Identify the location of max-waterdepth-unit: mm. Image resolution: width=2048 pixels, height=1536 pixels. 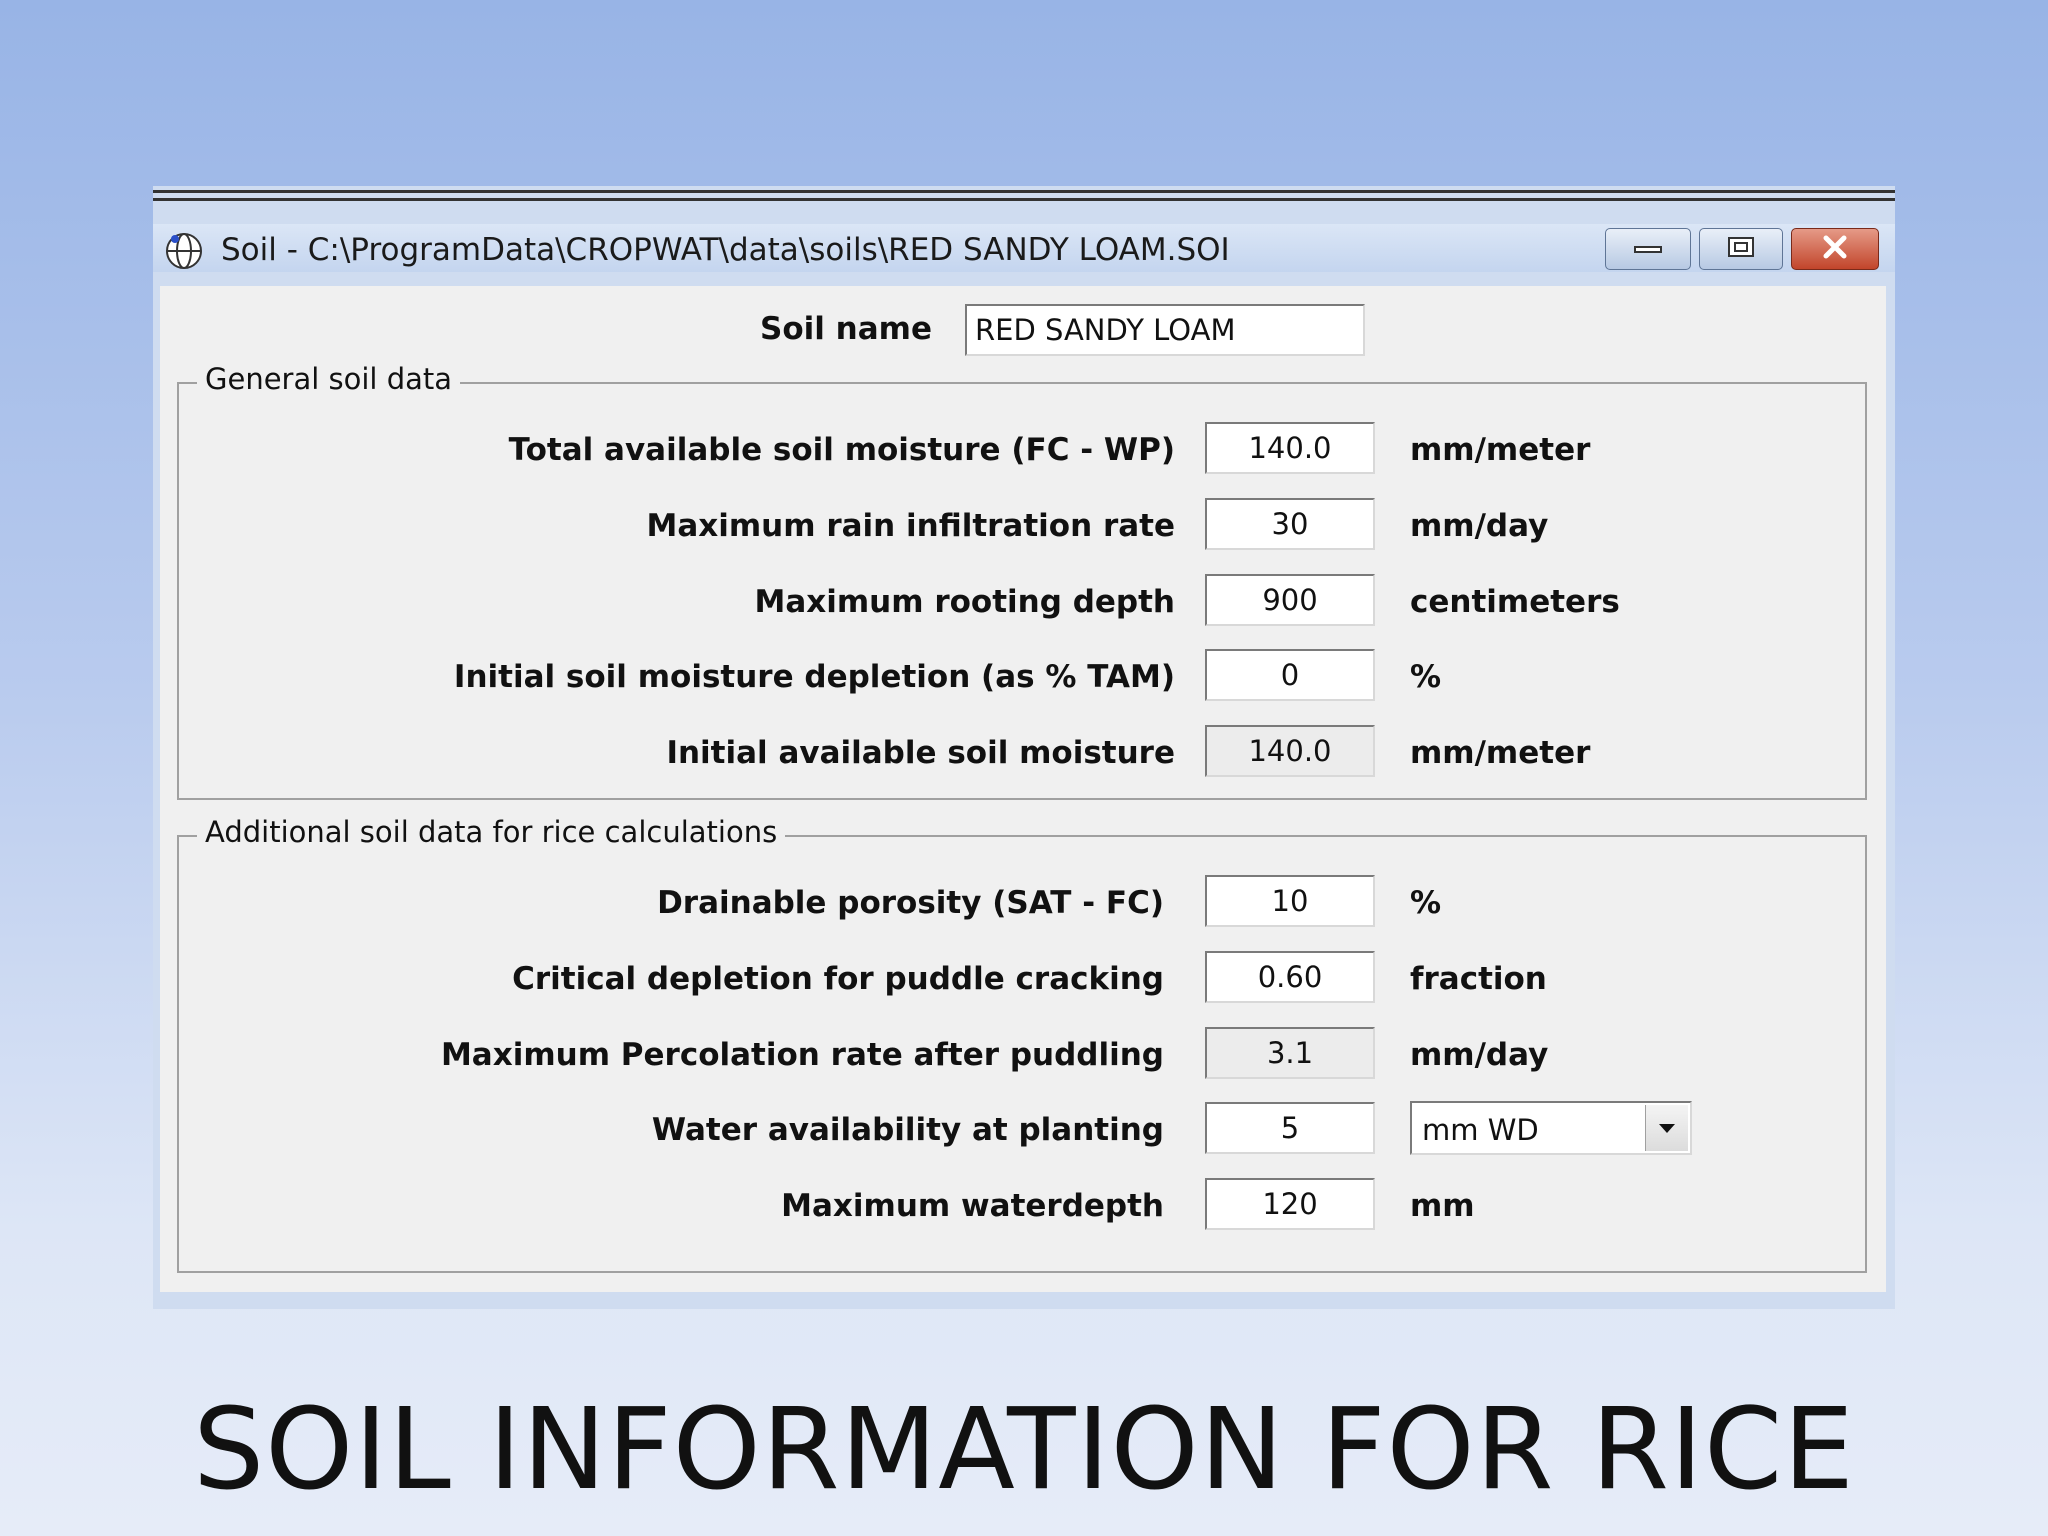
(1442, 1206).